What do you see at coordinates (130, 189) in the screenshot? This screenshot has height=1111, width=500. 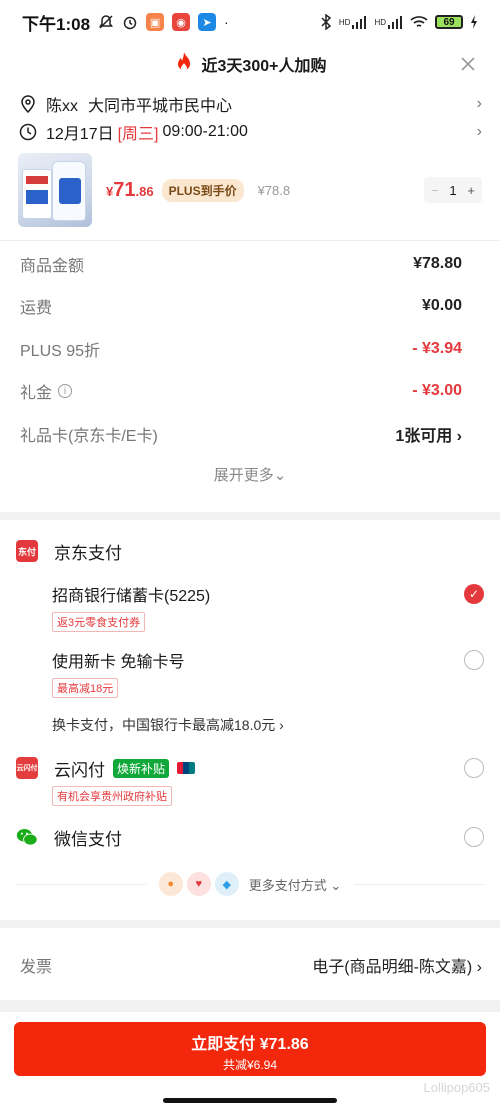 I see `product-price: ¥ 71 .86` at bounding box center [130, 189].